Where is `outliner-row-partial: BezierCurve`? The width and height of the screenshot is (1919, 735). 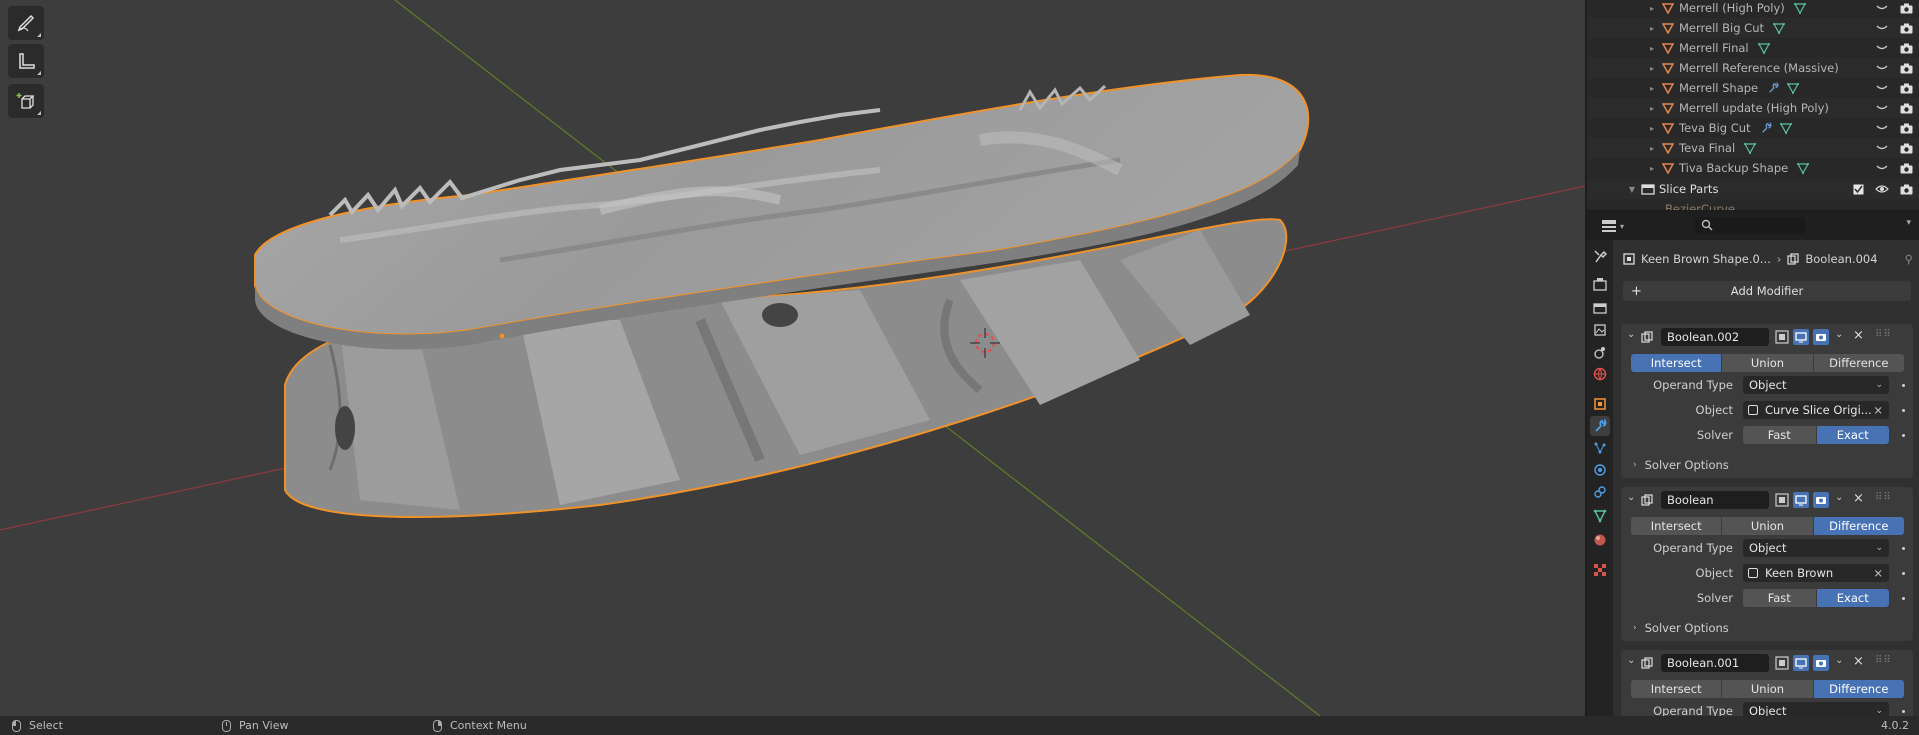
outliner-row-partial: BezierCurve is located at coordinates (1753, 204).